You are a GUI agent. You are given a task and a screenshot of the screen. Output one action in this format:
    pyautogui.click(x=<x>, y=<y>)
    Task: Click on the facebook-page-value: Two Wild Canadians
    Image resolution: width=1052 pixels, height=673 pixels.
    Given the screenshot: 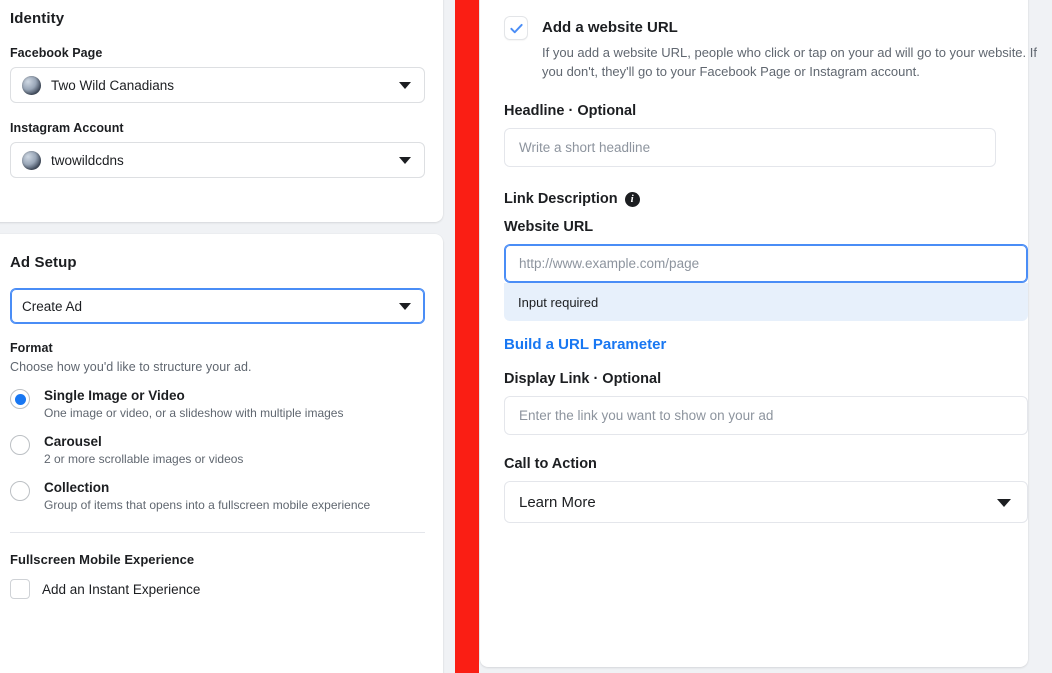 What is the action you would take?
    pyautogui.click(x=113, y=85)
    